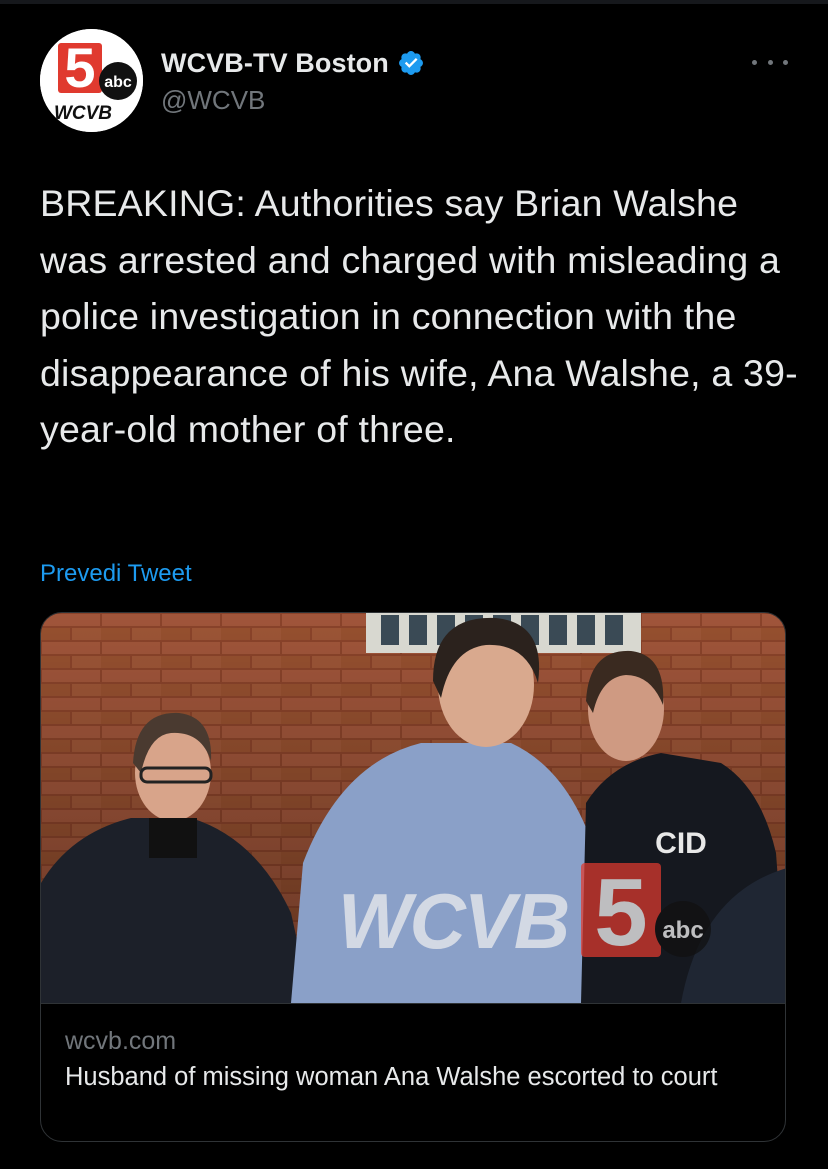 The width and height of the screenshot is (828, 1169). I want to click on watermark-number: 5, so click(620, 912).